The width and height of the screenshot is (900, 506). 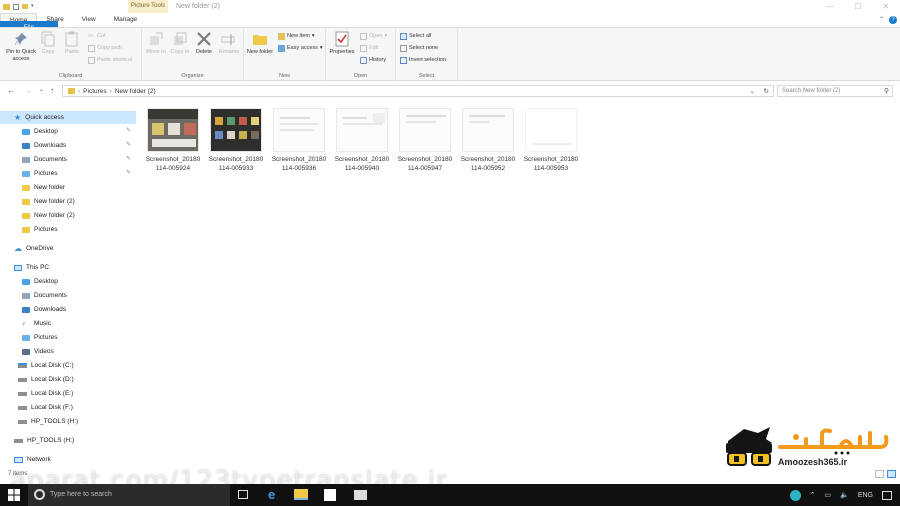 I want to click on nav-quick-downloads: Downloads ✎, so click(x=68, y=145).